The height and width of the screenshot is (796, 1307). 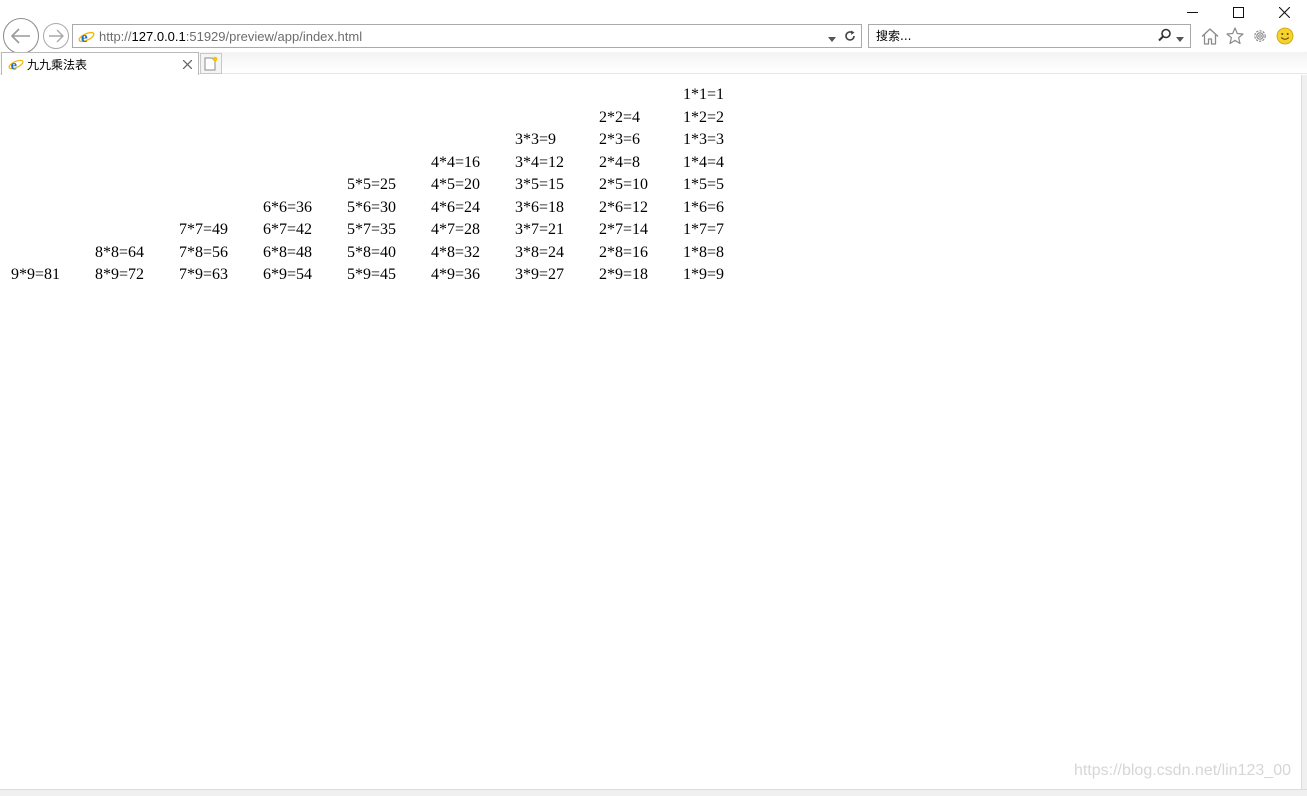 I want to click on table-cell: 1*2=2, so click(x=704, y=117).